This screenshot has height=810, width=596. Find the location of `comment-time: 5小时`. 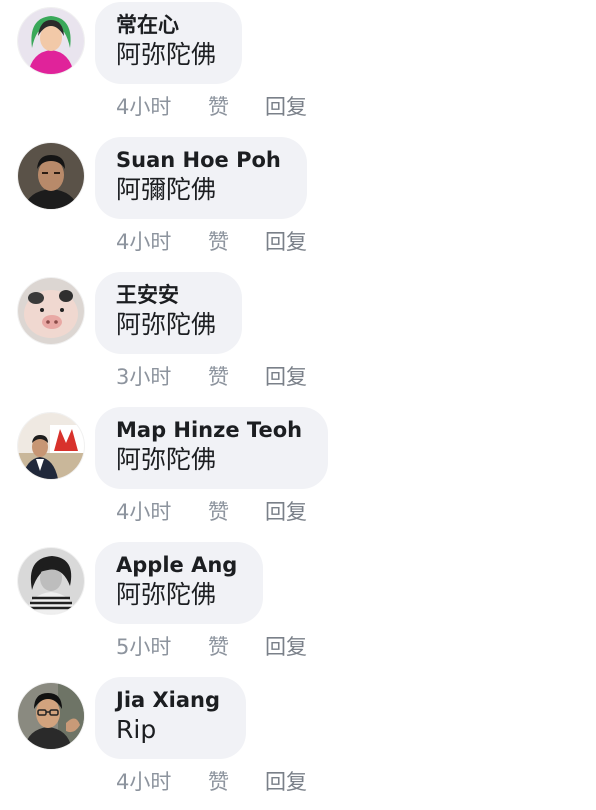

comment-time: 5小时 is located at coordinates (144, 647).